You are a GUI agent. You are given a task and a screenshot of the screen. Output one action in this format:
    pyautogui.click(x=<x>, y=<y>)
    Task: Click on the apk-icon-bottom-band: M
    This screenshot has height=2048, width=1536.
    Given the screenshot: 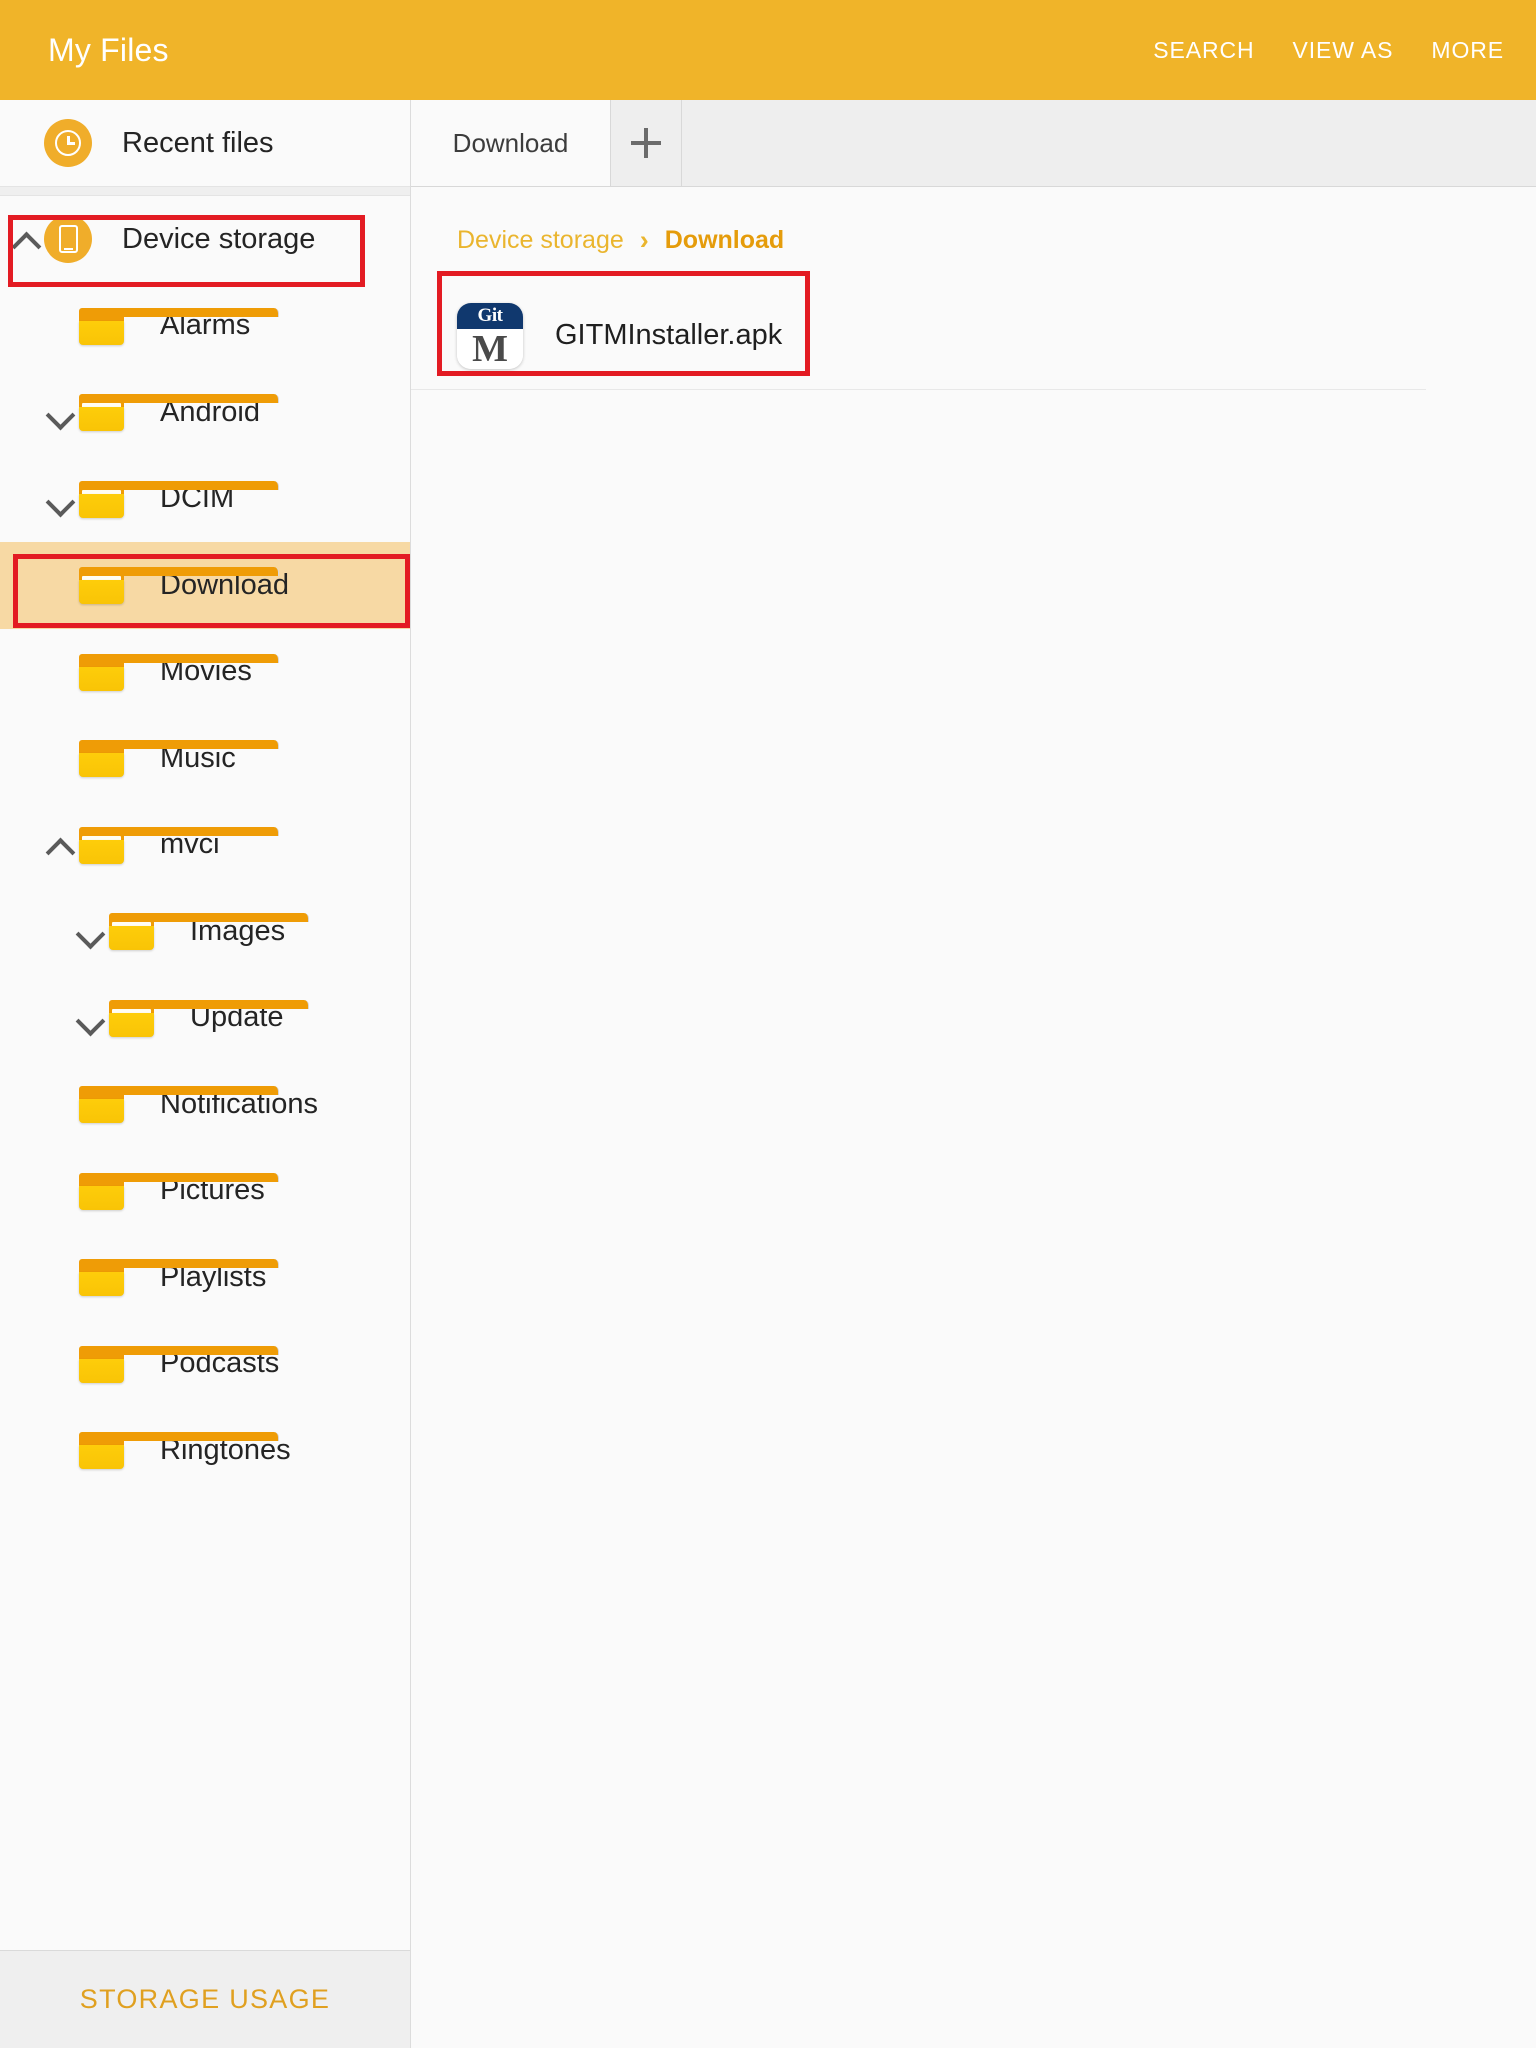 What is the action you would take?
    pyautogui.click(x=490, y=348)
    